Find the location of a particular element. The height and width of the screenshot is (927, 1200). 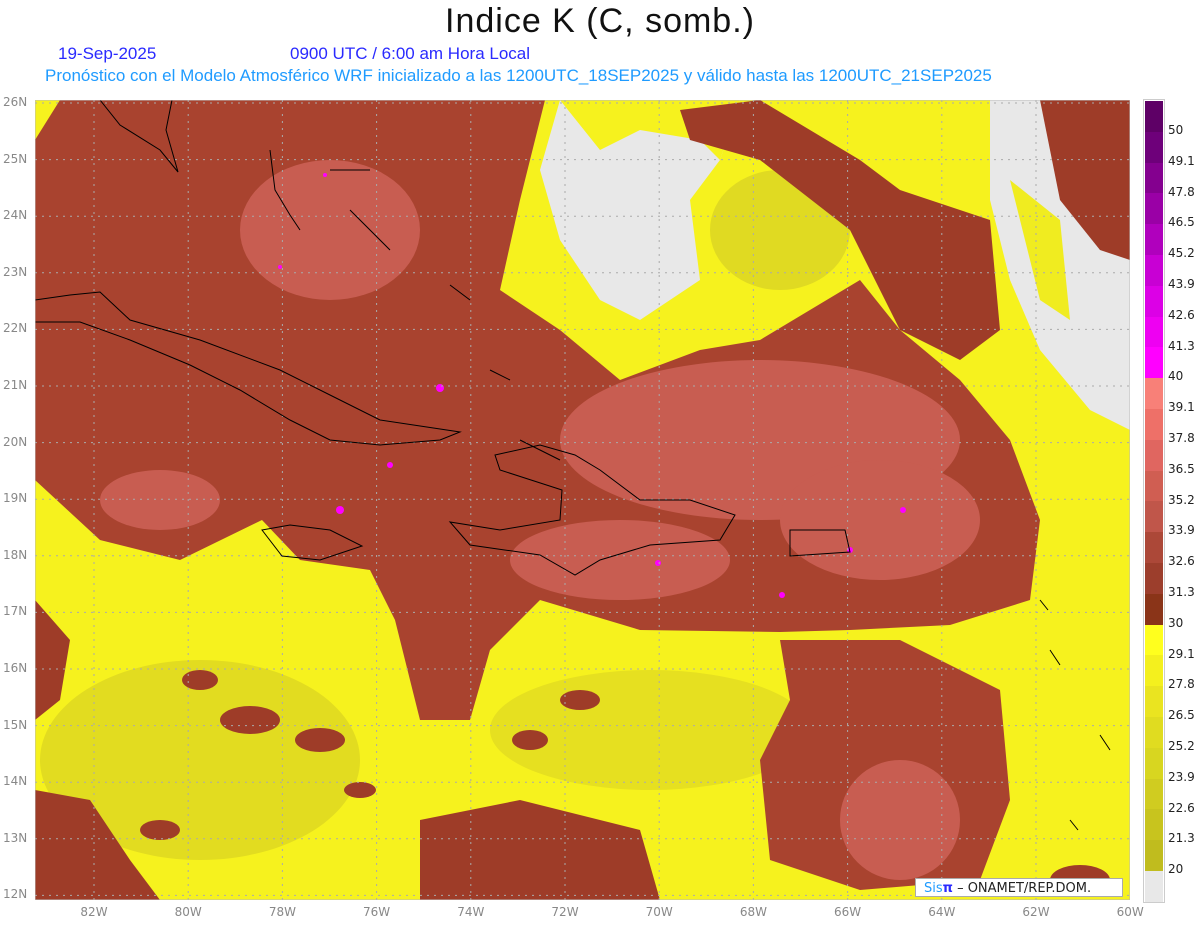

lat-label: 22N is located at coordinates (15, 328).